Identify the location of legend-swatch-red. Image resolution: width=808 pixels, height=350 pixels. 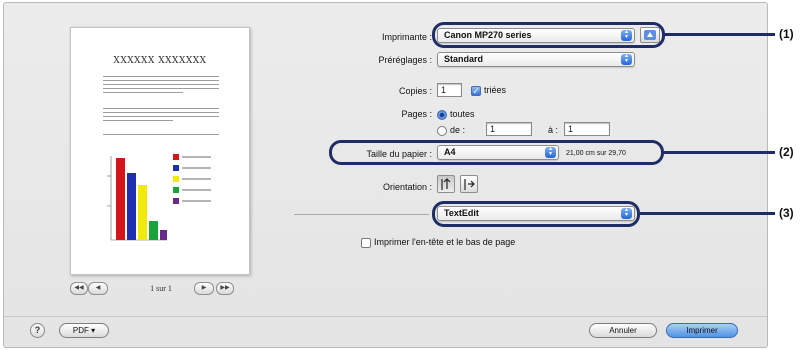
(176, 157).